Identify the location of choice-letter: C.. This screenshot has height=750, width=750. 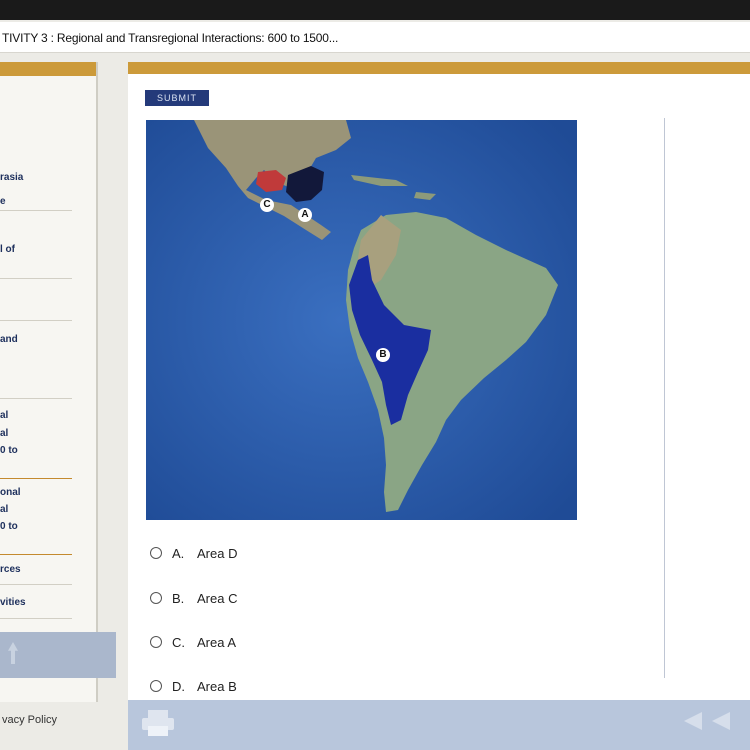
(178, 642).